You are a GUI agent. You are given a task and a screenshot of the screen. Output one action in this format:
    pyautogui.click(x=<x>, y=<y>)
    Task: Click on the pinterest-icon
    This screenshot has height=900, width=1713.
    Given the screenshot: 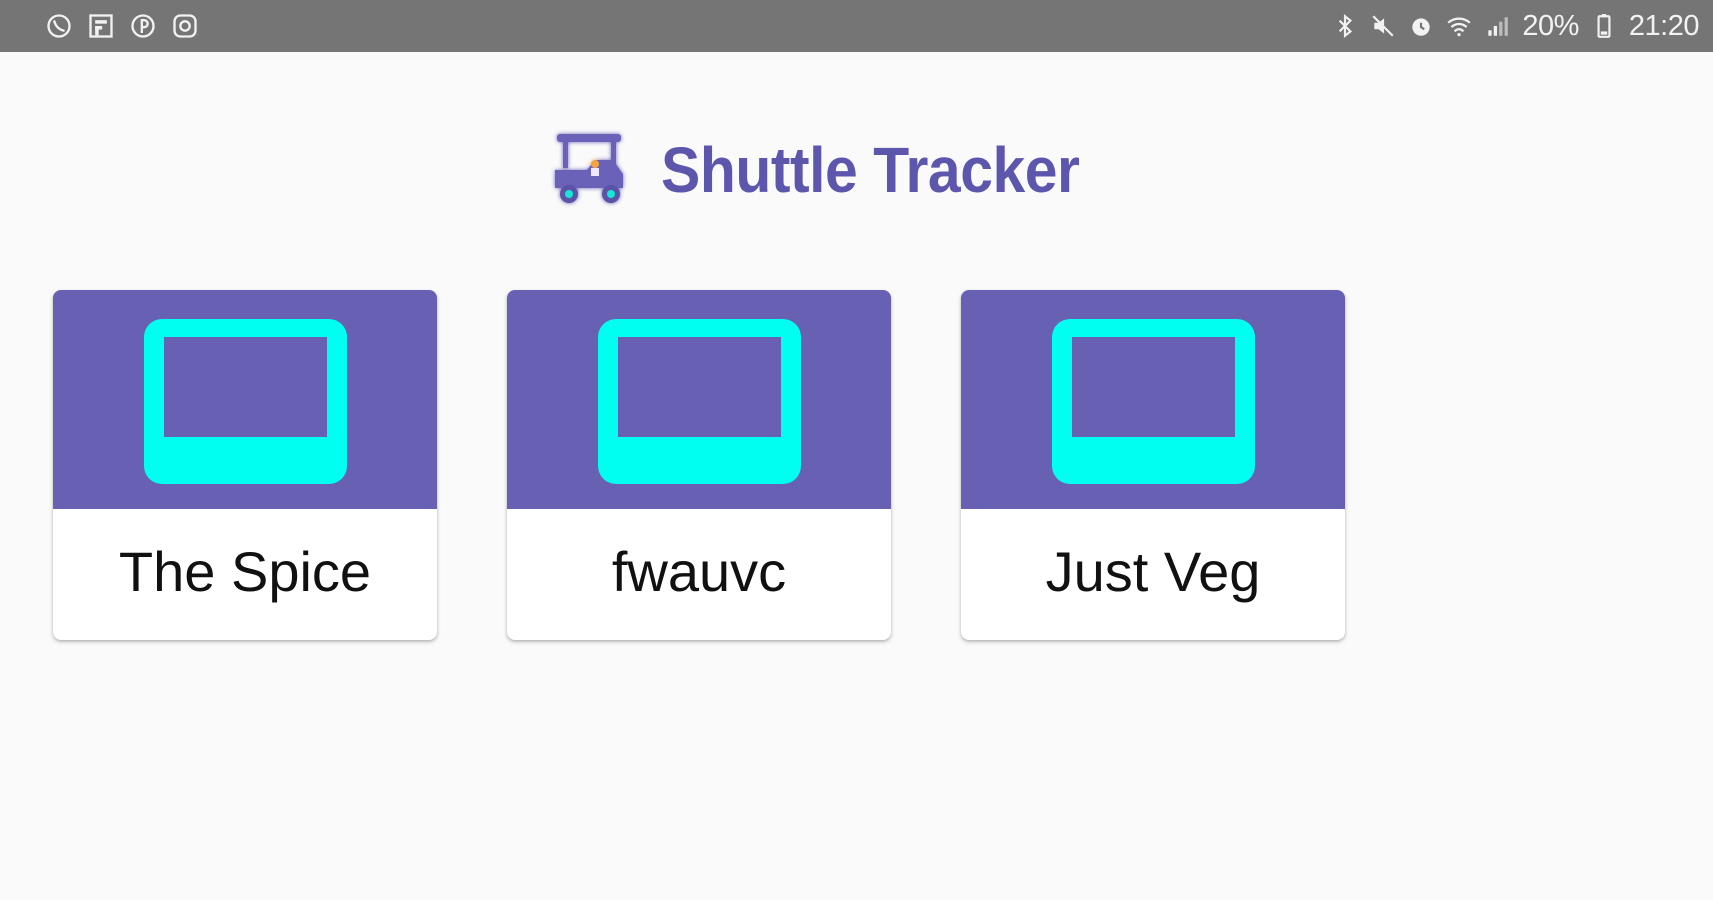 What is the action you would take?
    pyautogui.click(x=143, y=26)
    